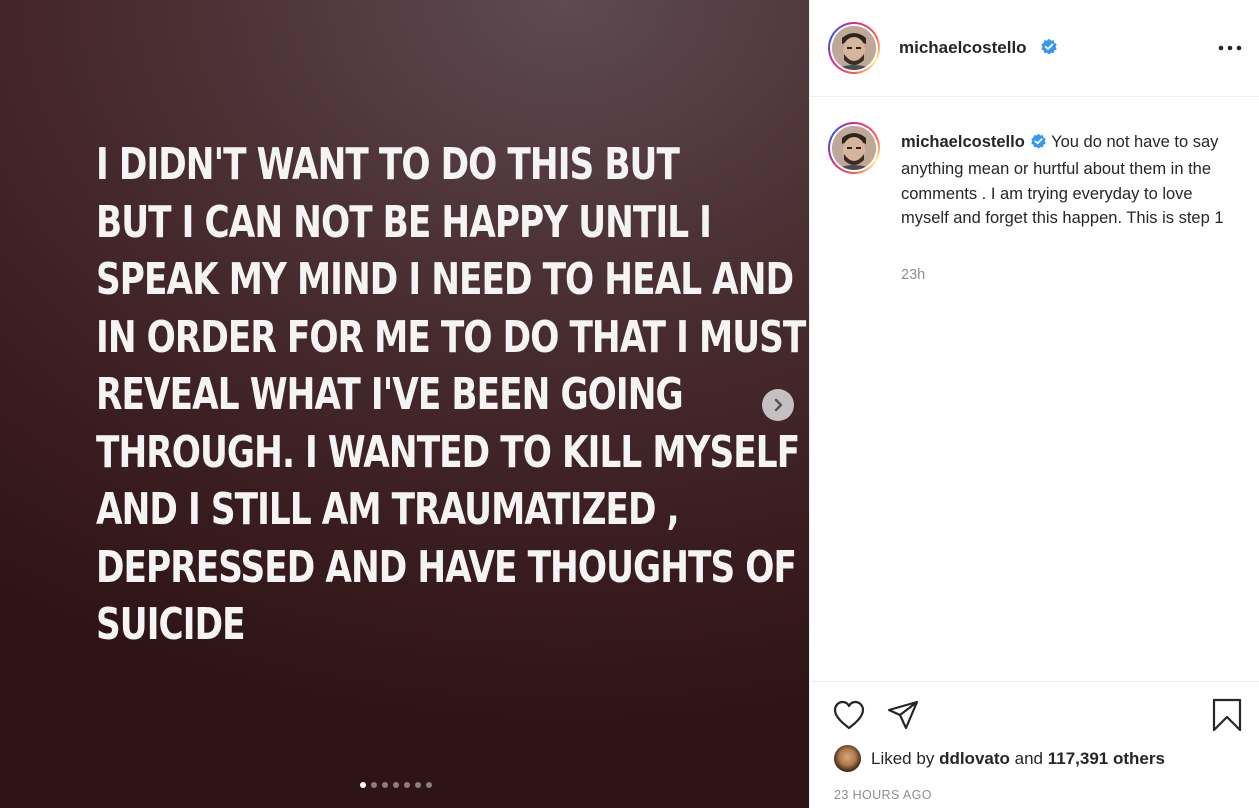  I want to click on heart-icon, so click(849, 715).